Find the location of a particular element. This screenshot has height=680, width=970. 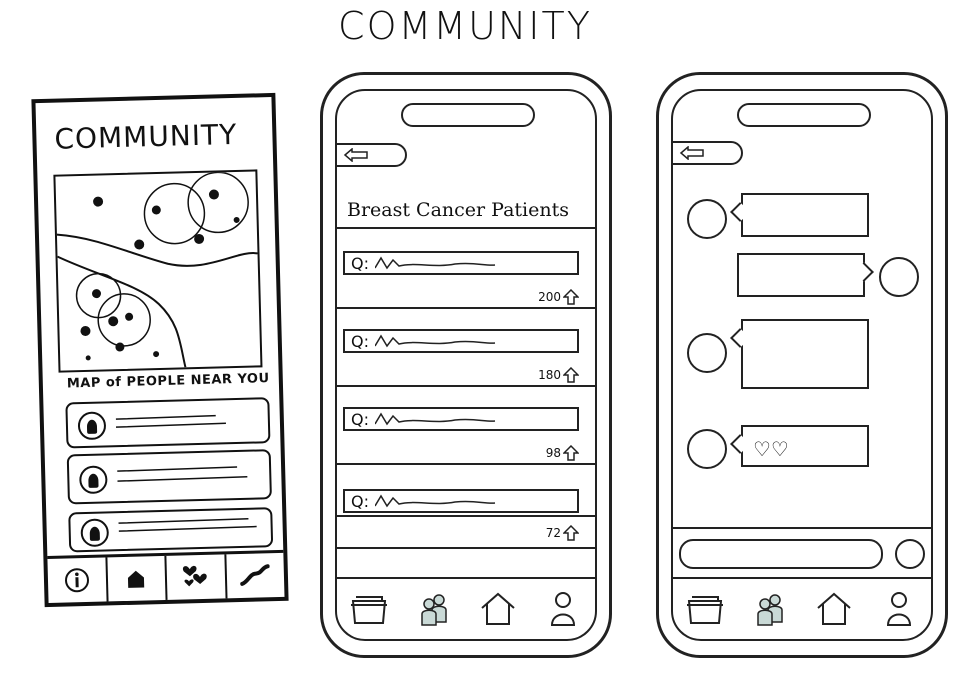

upvote-count: 200 is located at coordinates (558, 297).